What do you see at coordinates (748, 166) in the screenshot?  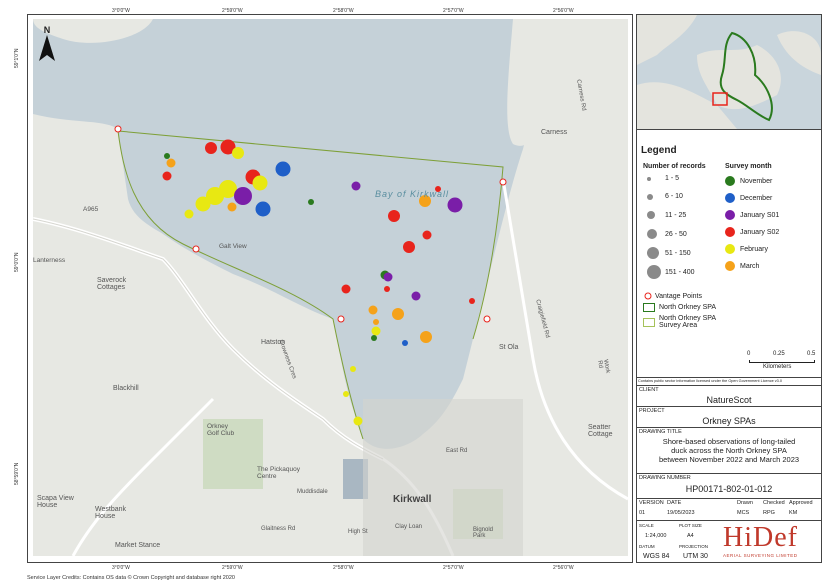 I see `month-heading: Survey month` at bounding box center [748, 166].